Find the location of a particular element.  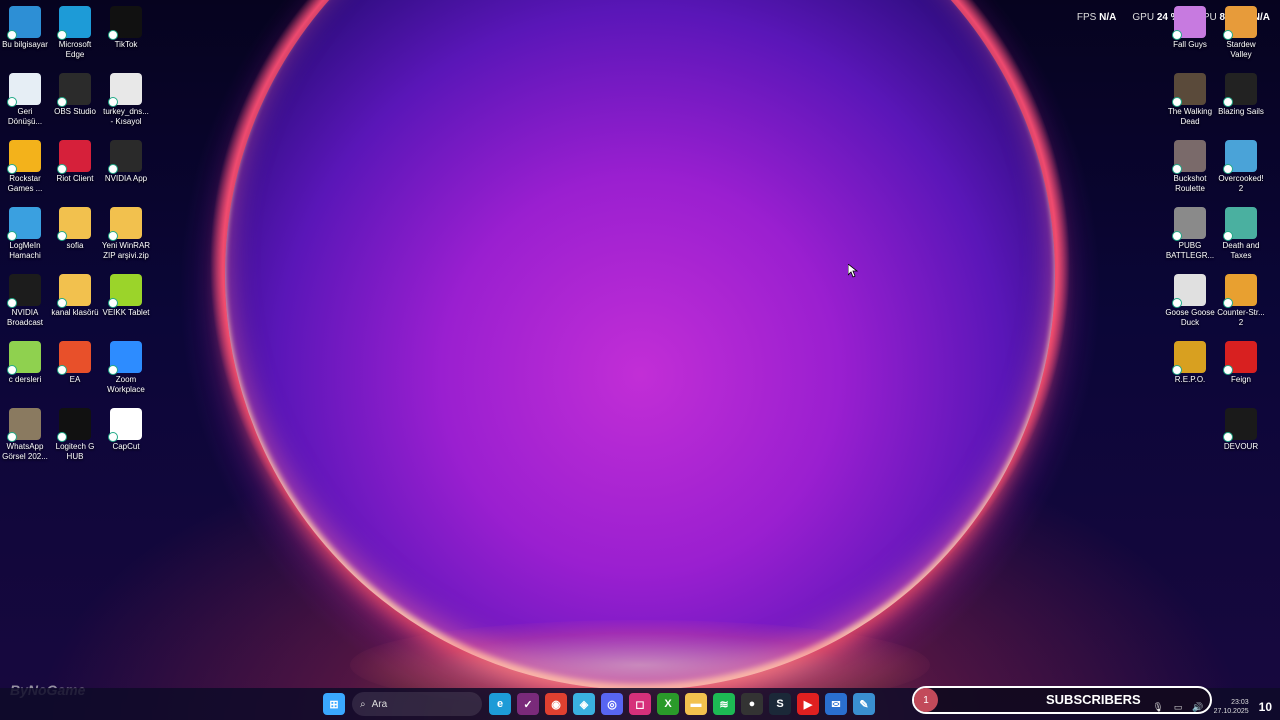

desktop-icon: Yeni WinRAR ZIP arşivi.zip is located at coordinates (126, 234).